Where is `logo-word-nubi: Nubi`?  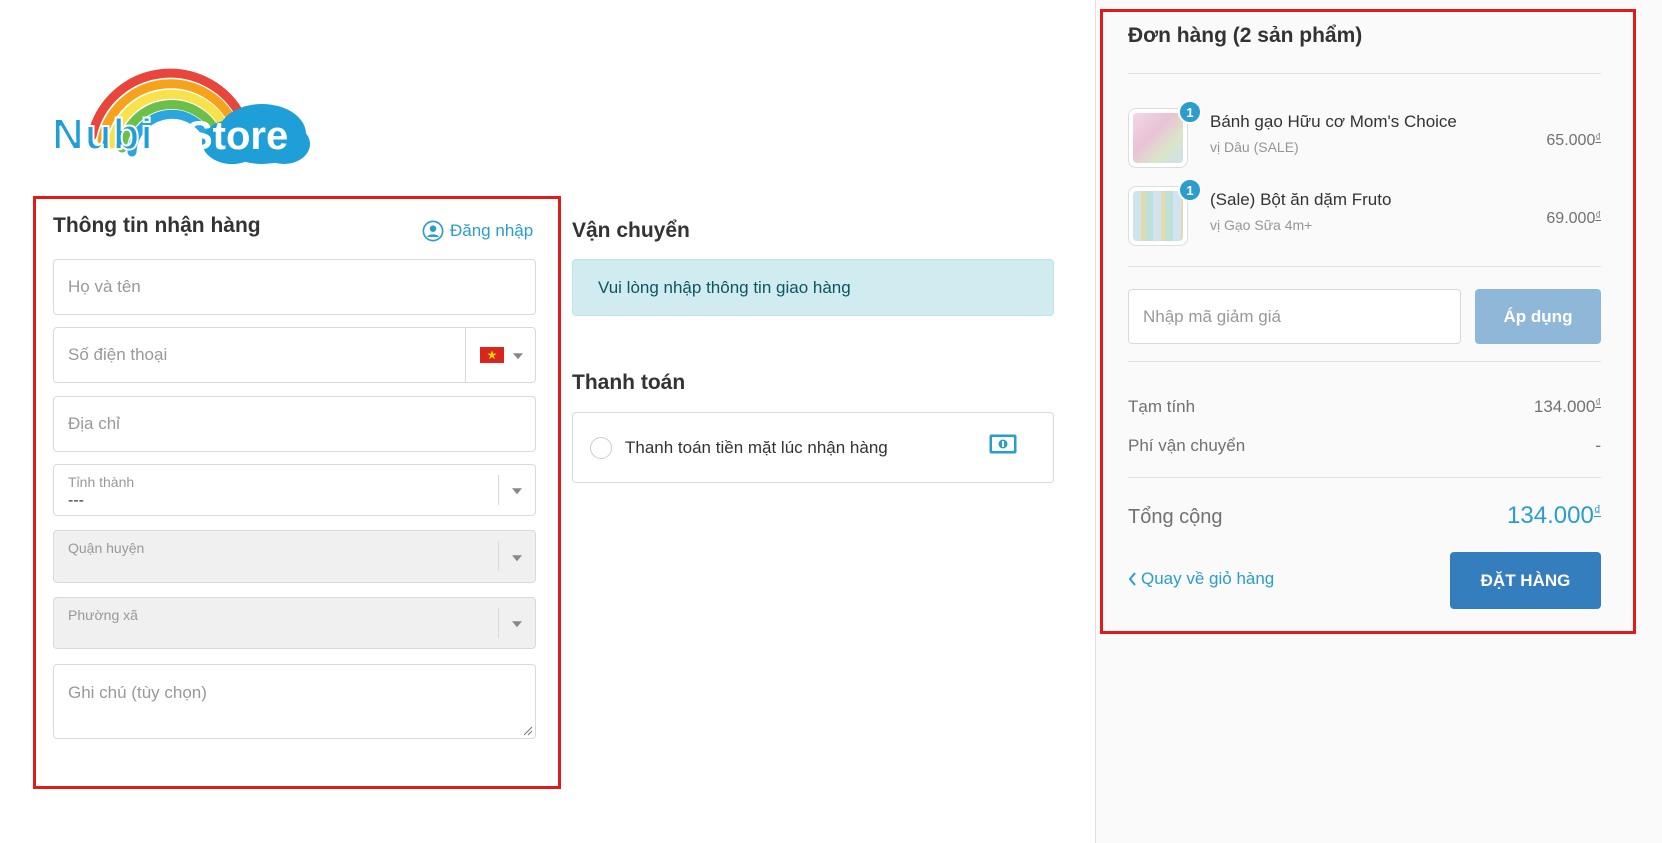
logo-word-nubi: Nubi is located at coordinates (102, 134).